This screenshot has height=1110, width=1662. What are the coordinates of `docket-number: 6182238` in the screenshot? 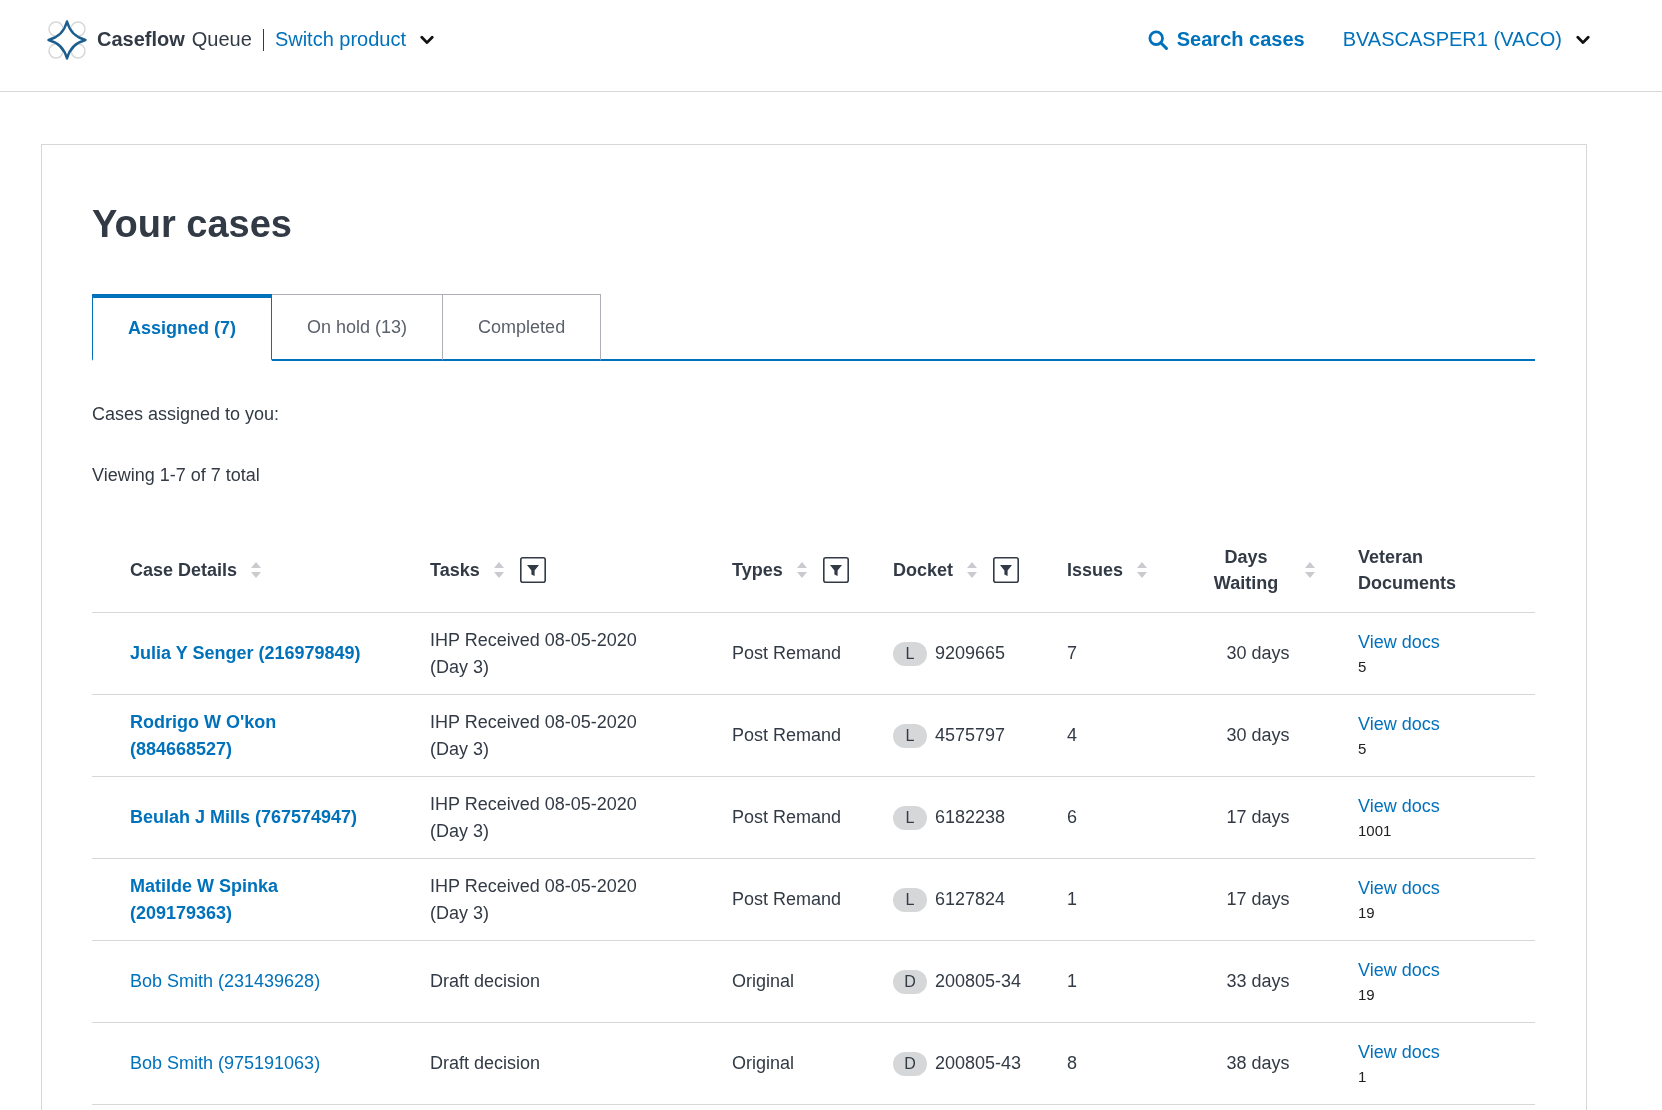 It's located at (970, 817).